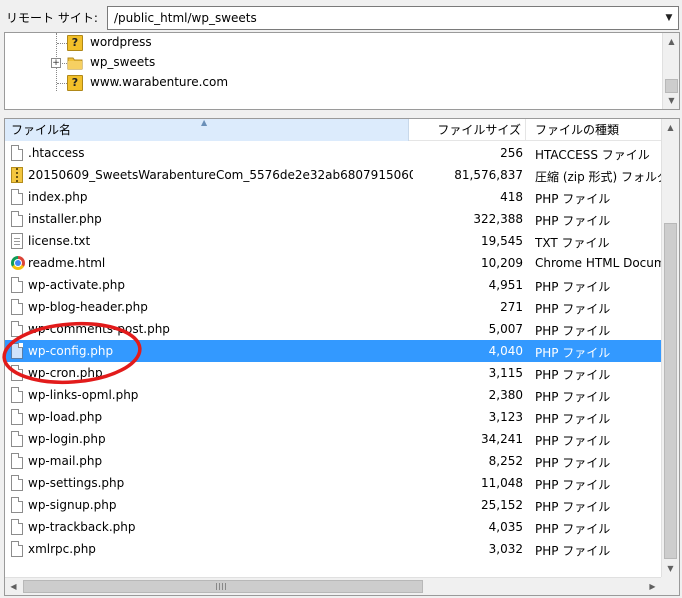  Describe the element at coordinates (62, 549) in the screenshot. I see `file-name: xmlrpc.php` at that location.